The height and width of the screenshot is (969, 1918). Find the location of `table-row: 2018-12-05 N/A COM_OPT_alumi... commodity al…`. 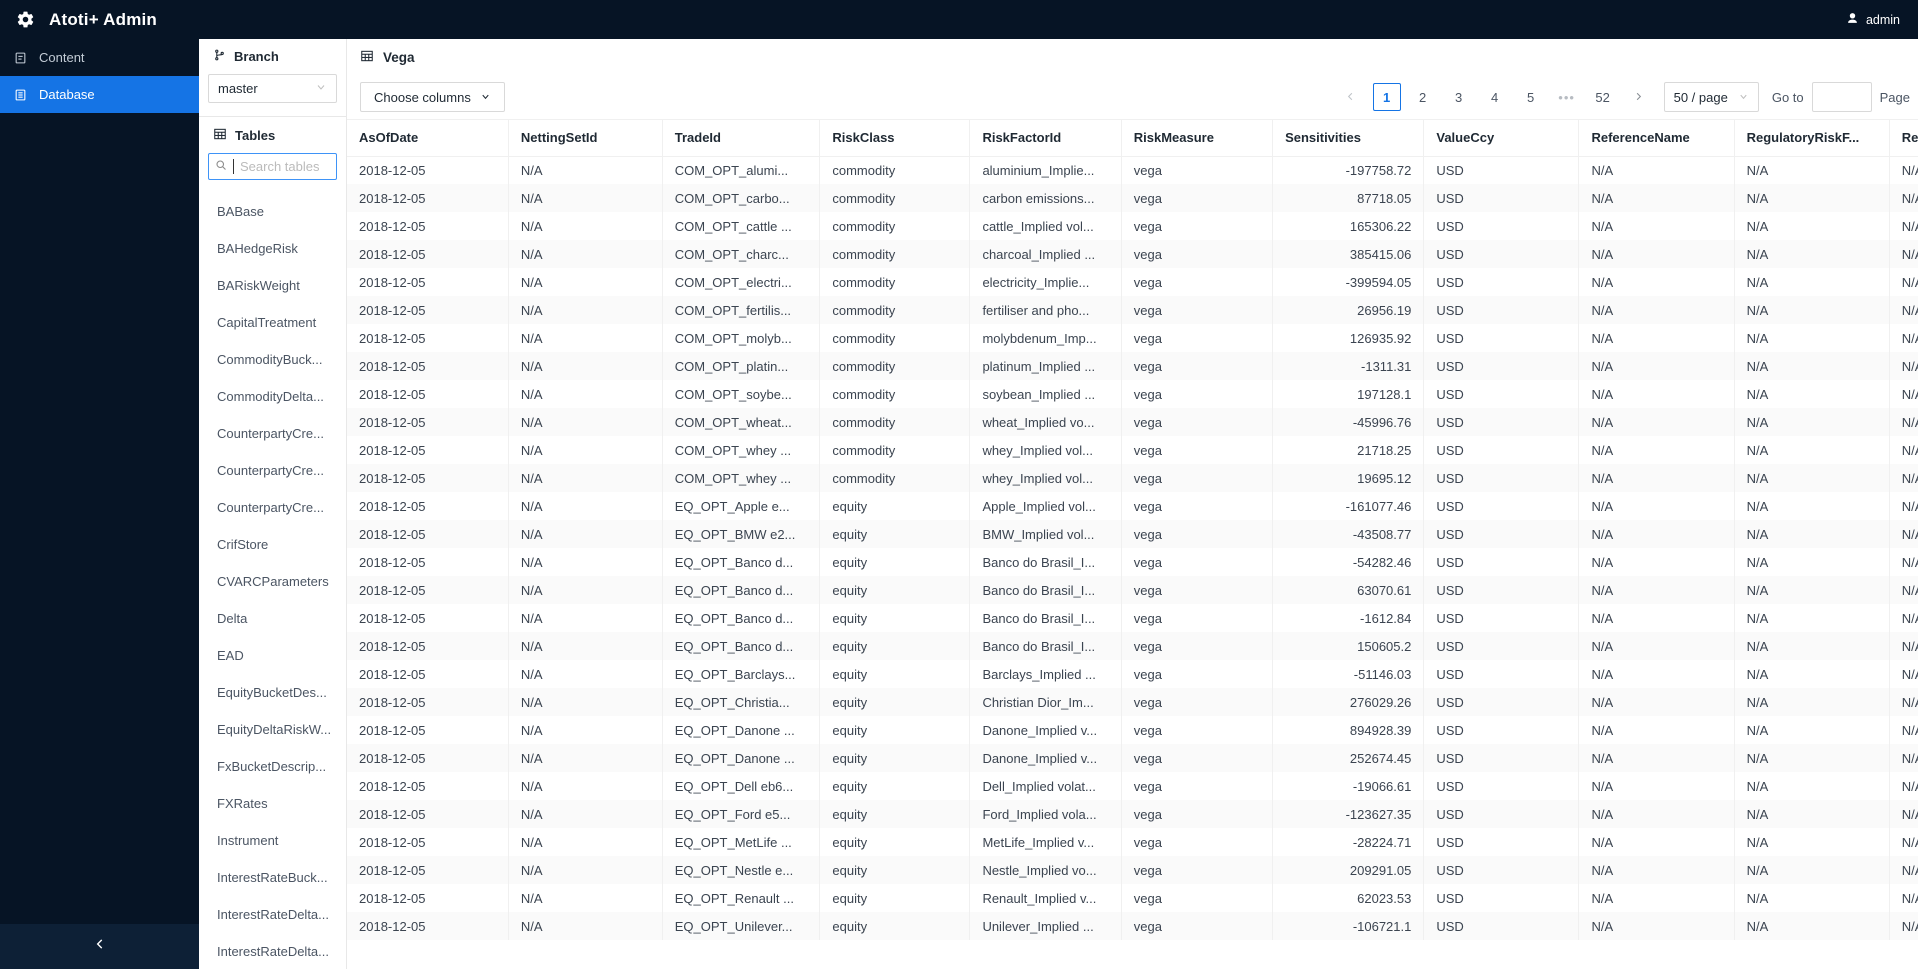

table-row: 2018-12-05 N/A COM_OPT_alumi... commodity al… is located at coordinates (1132, 170).